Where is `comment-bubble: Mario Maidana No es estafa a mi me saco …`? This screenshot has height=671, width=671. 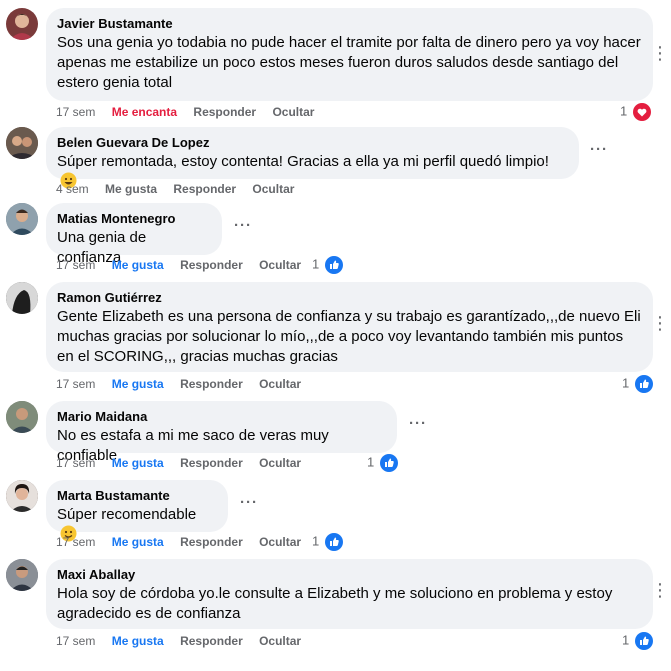 comment-bubble: Mario Maidana No es estafa a mi me saco … is located at coordinates (221, 432).